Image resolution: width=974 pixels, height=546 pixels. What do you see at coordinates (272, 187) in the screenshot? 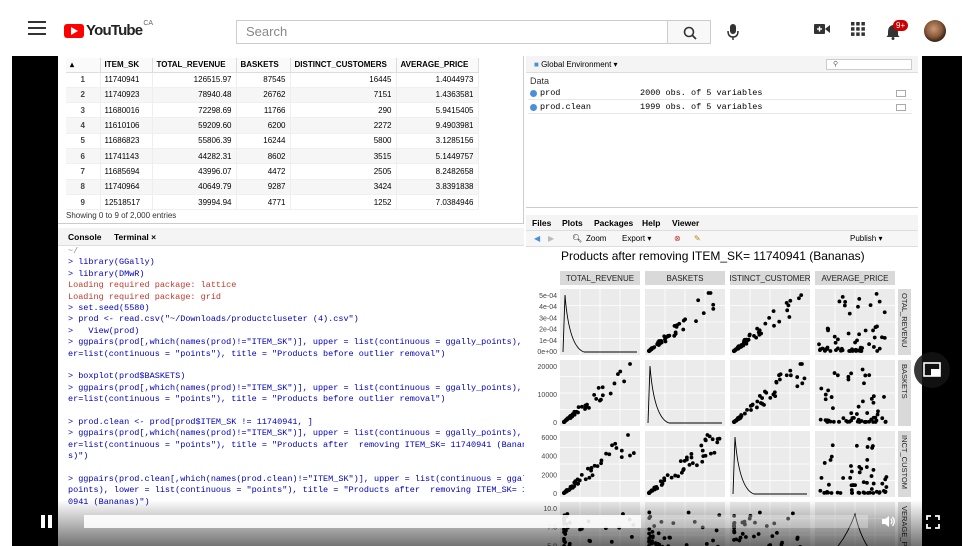
I see `table-row: 8 11740964 40649.79 9287 3424 3.8391838` at bounding box center [272, 187].